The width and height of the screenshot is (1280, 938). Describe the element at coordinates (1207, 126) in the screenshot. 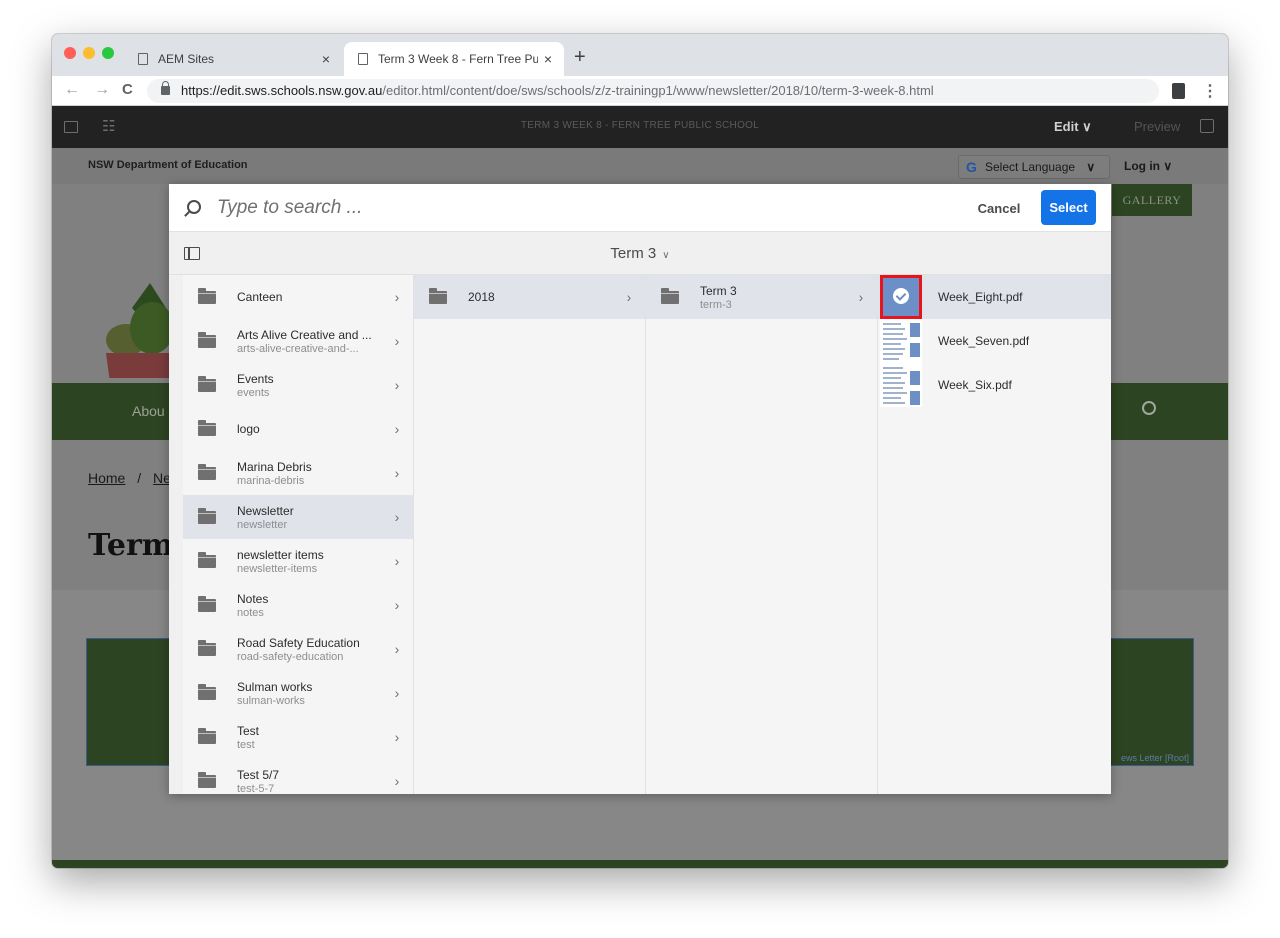

I see `emulator-icon` at that location.